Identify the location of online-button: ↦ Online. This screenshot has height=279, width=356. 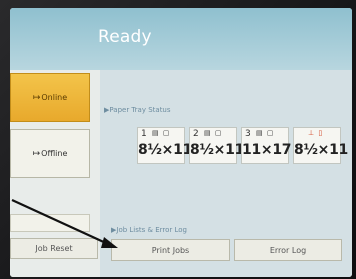
(50, 97).